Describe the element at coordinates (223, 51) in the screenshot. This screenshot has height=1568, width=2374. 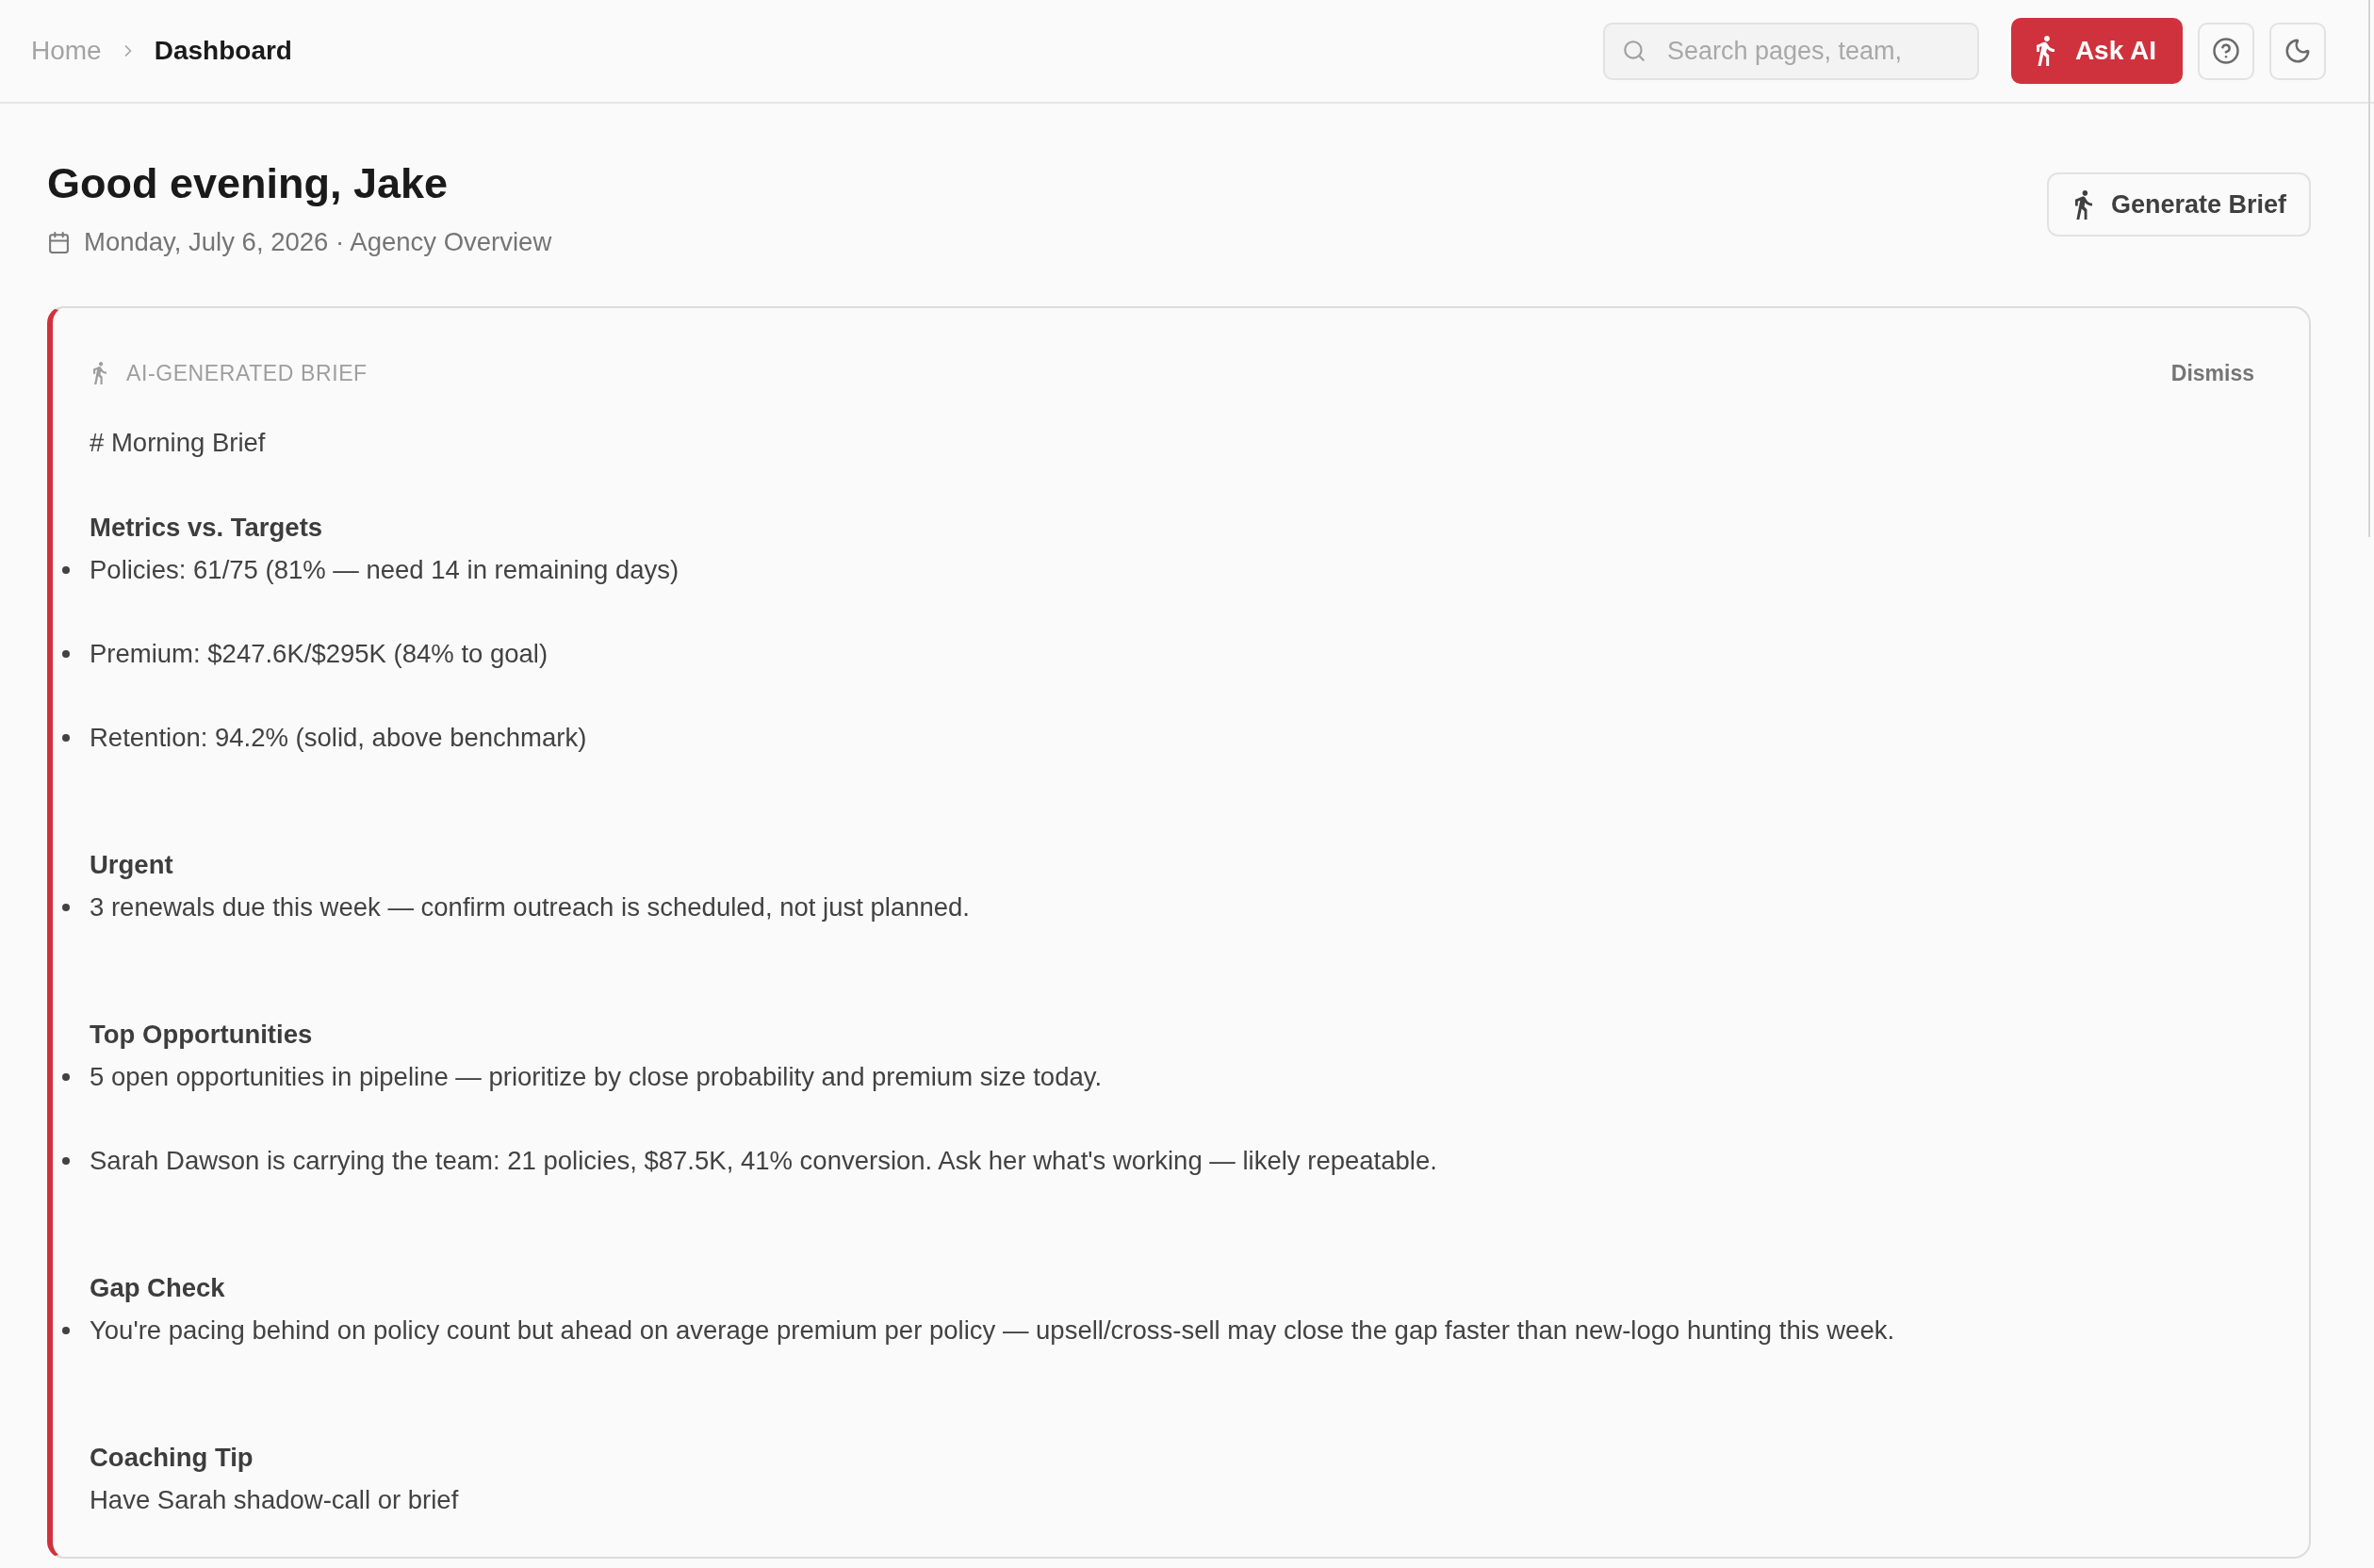
I see `breadcrumb-current: Dashboard` at that location.